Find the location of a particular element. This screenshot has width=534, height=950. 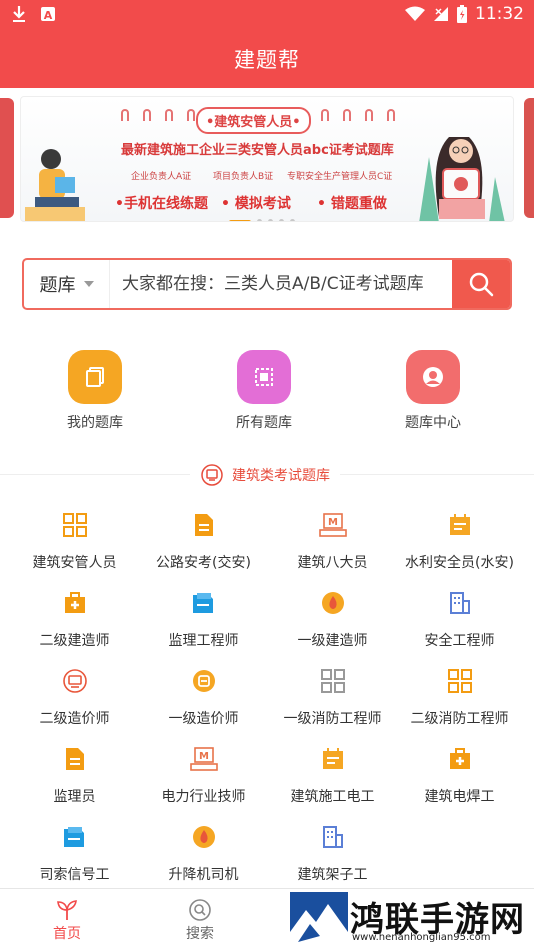

reading-person-illustration is located at coordinates (55, 185).